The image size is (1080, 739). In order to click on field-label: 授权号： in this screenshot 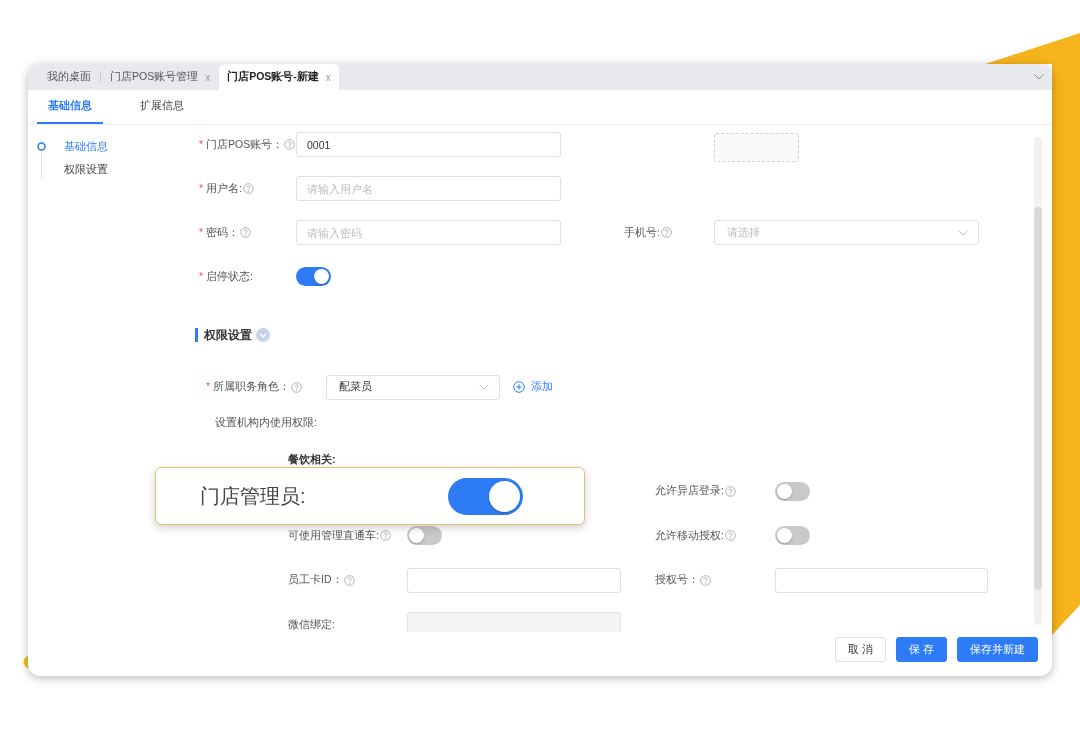, I will do `click(677, 580)`.